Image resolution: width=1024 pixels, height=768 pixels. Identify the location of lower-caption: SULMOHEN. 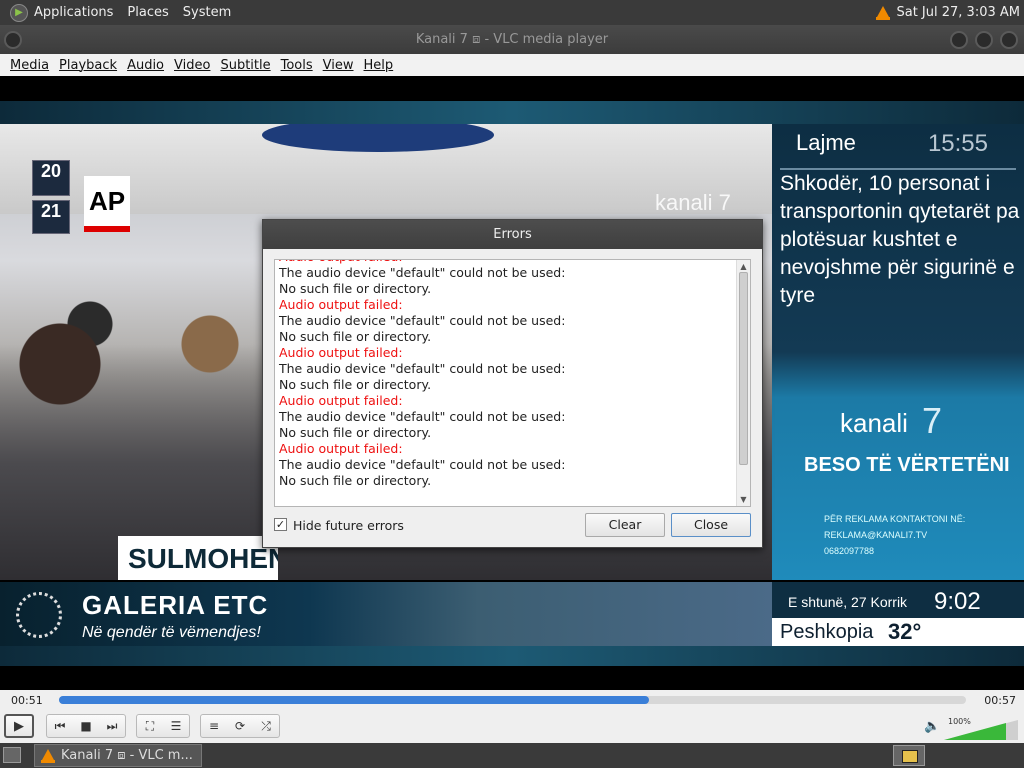
(198, 558).